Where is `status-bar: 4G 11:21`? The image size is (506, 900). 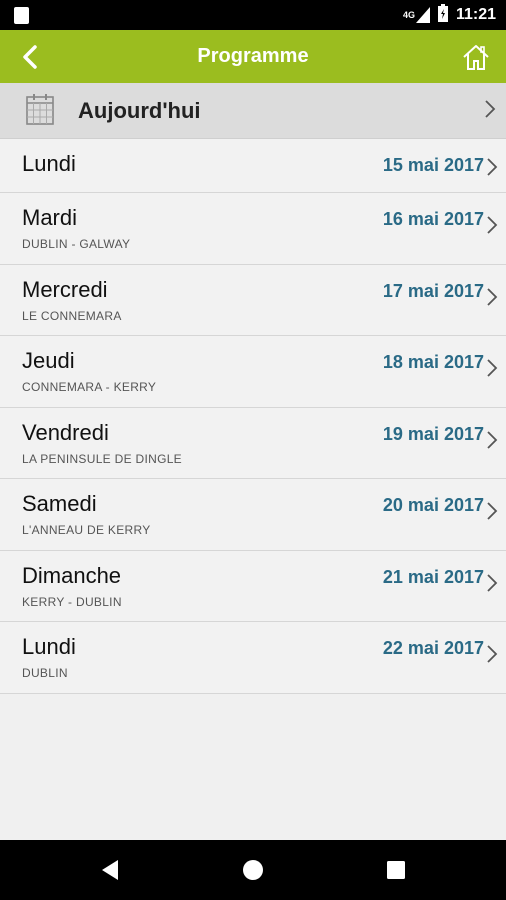
status-bar: 4G 11:21 is located at coordinates (253, 15).